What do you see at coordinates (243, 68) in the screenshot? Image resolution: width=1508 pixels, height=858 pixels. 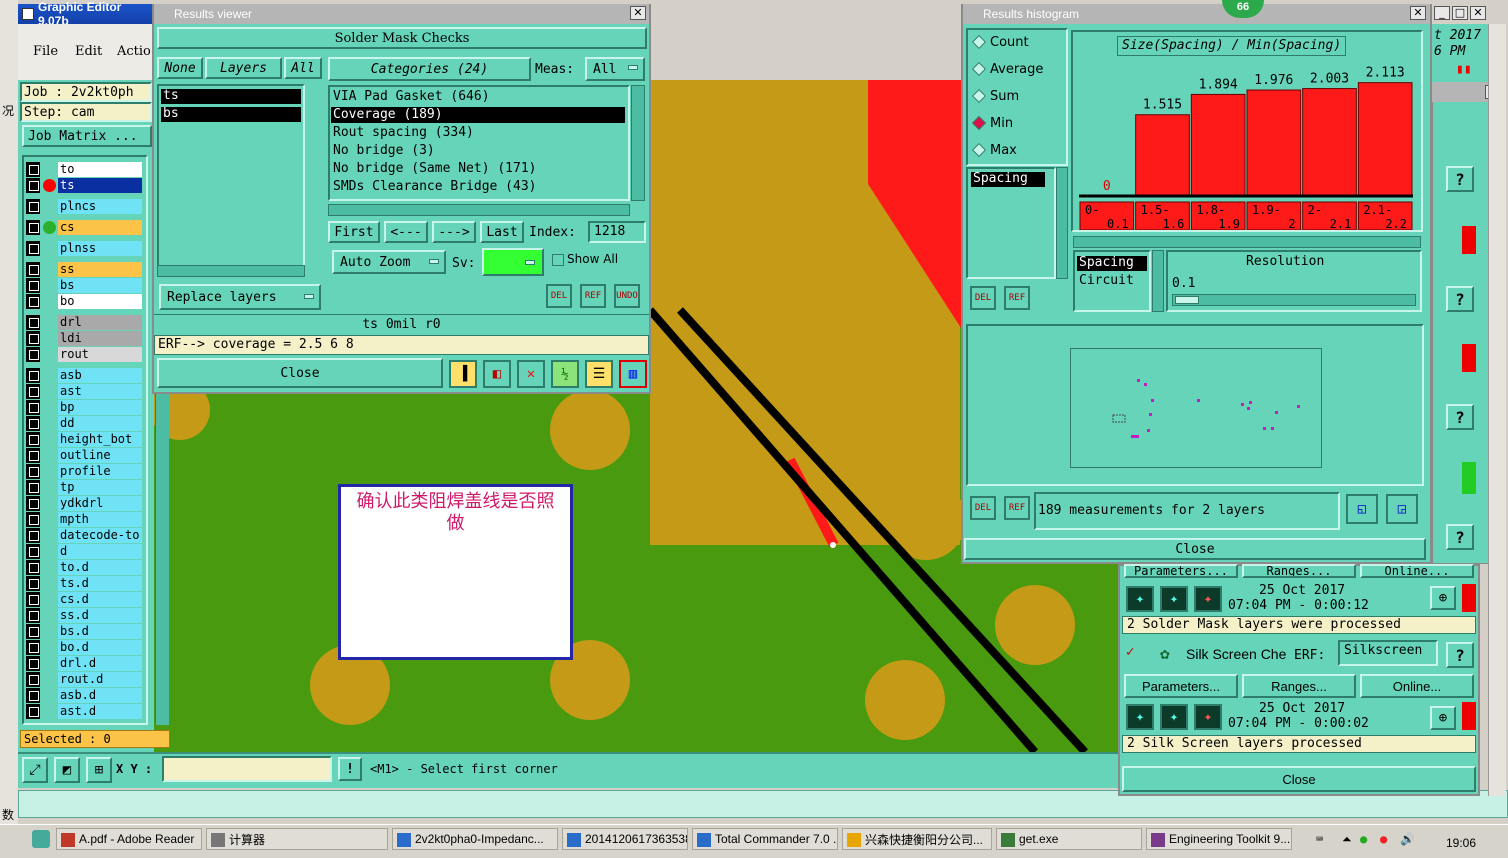 I see `layers-header-button: Layers` at bounding box center [243, 68].